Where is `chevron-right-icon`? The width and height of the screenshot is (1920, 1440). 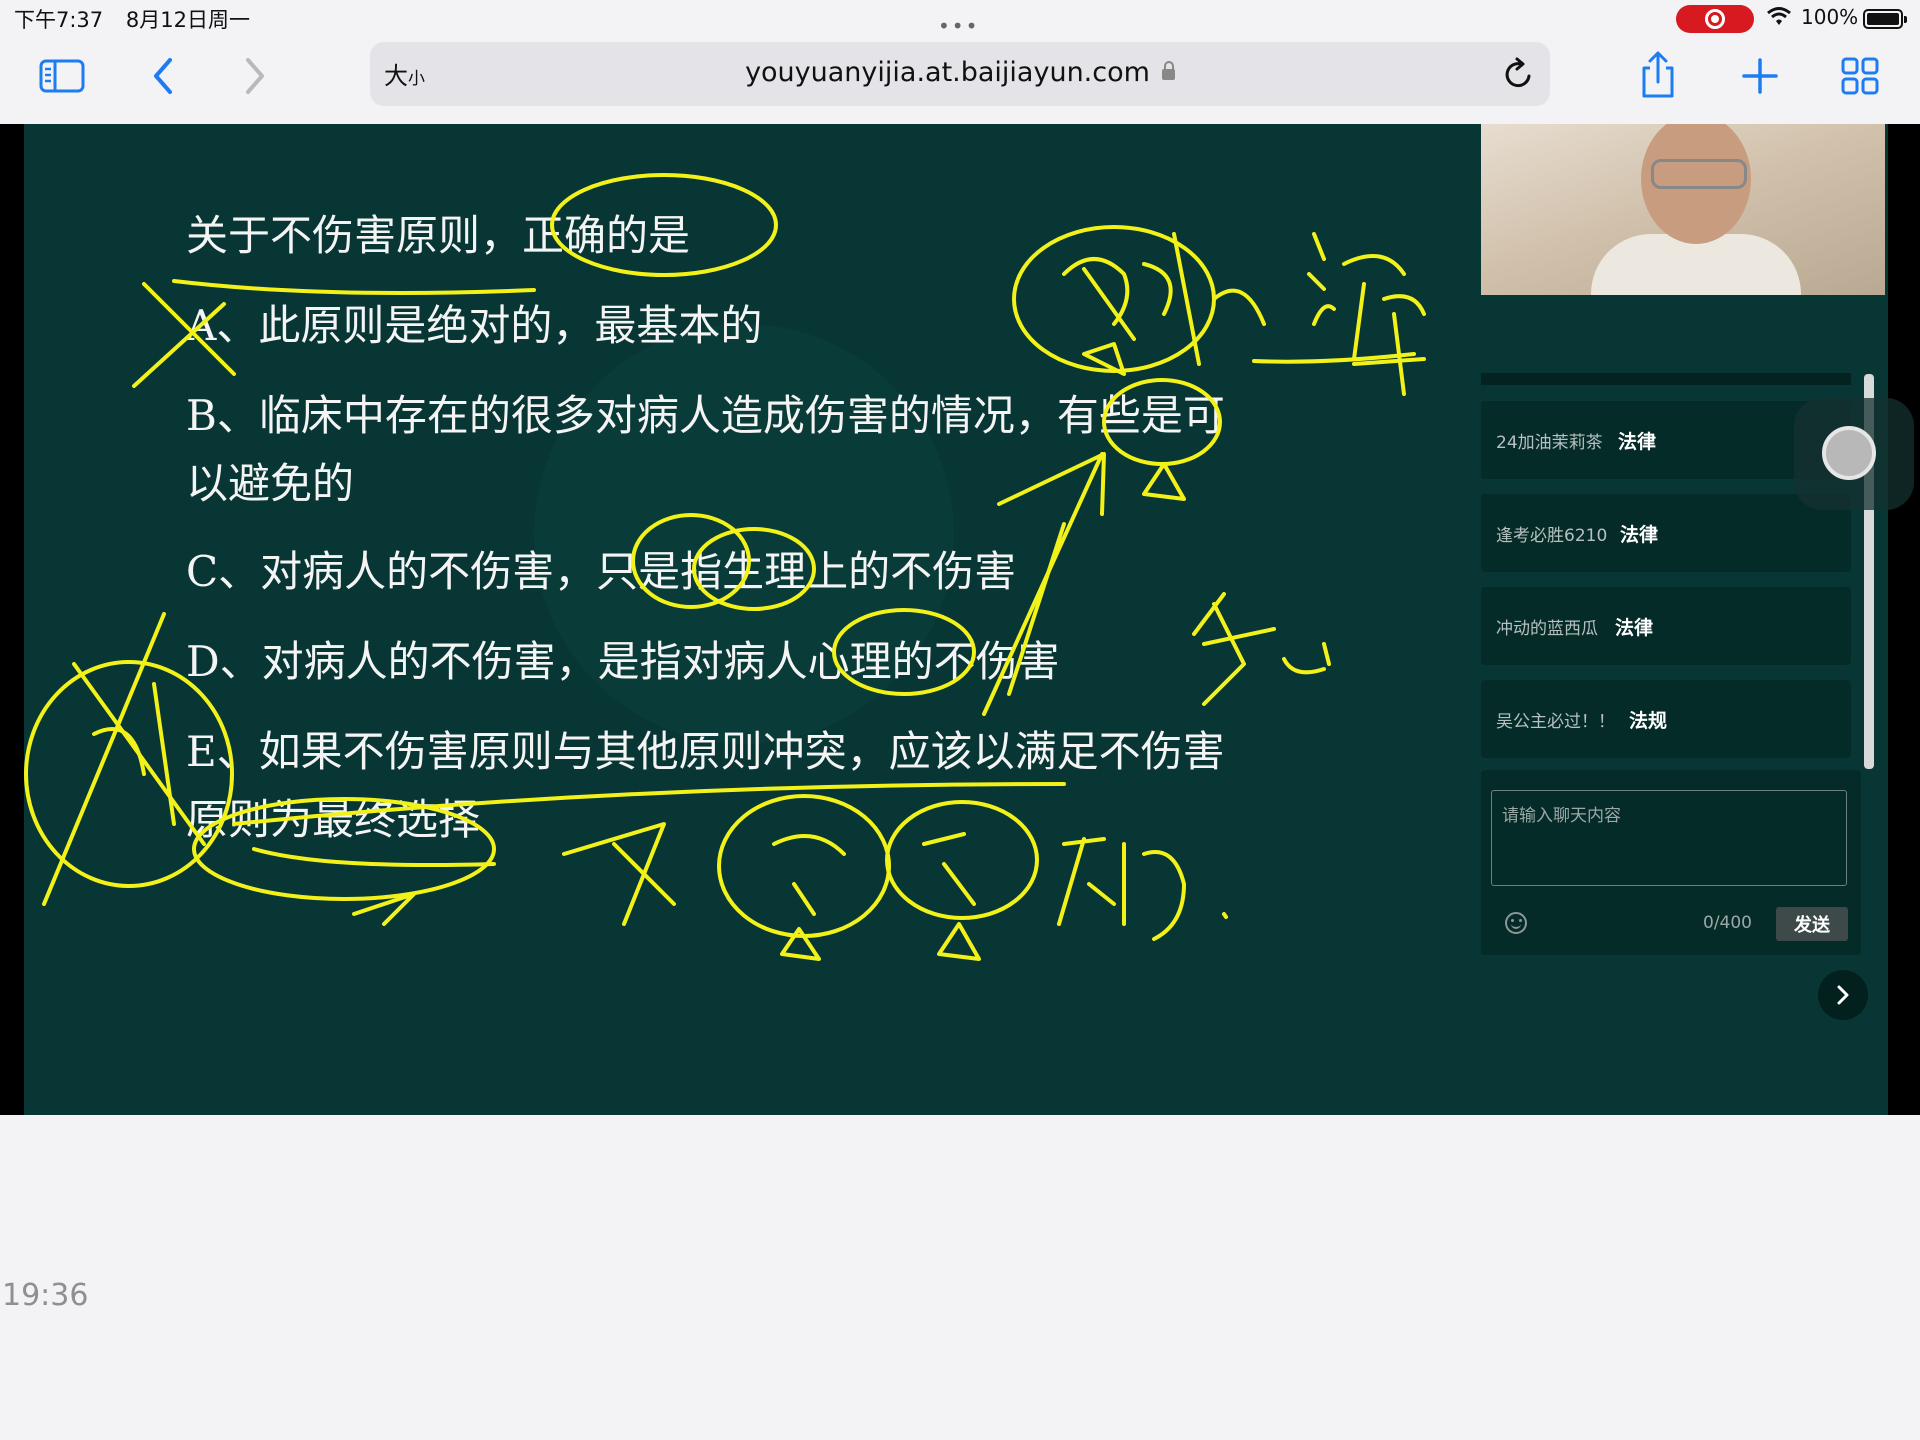
chevron-right-icon is located at coordinates (1843, 995).